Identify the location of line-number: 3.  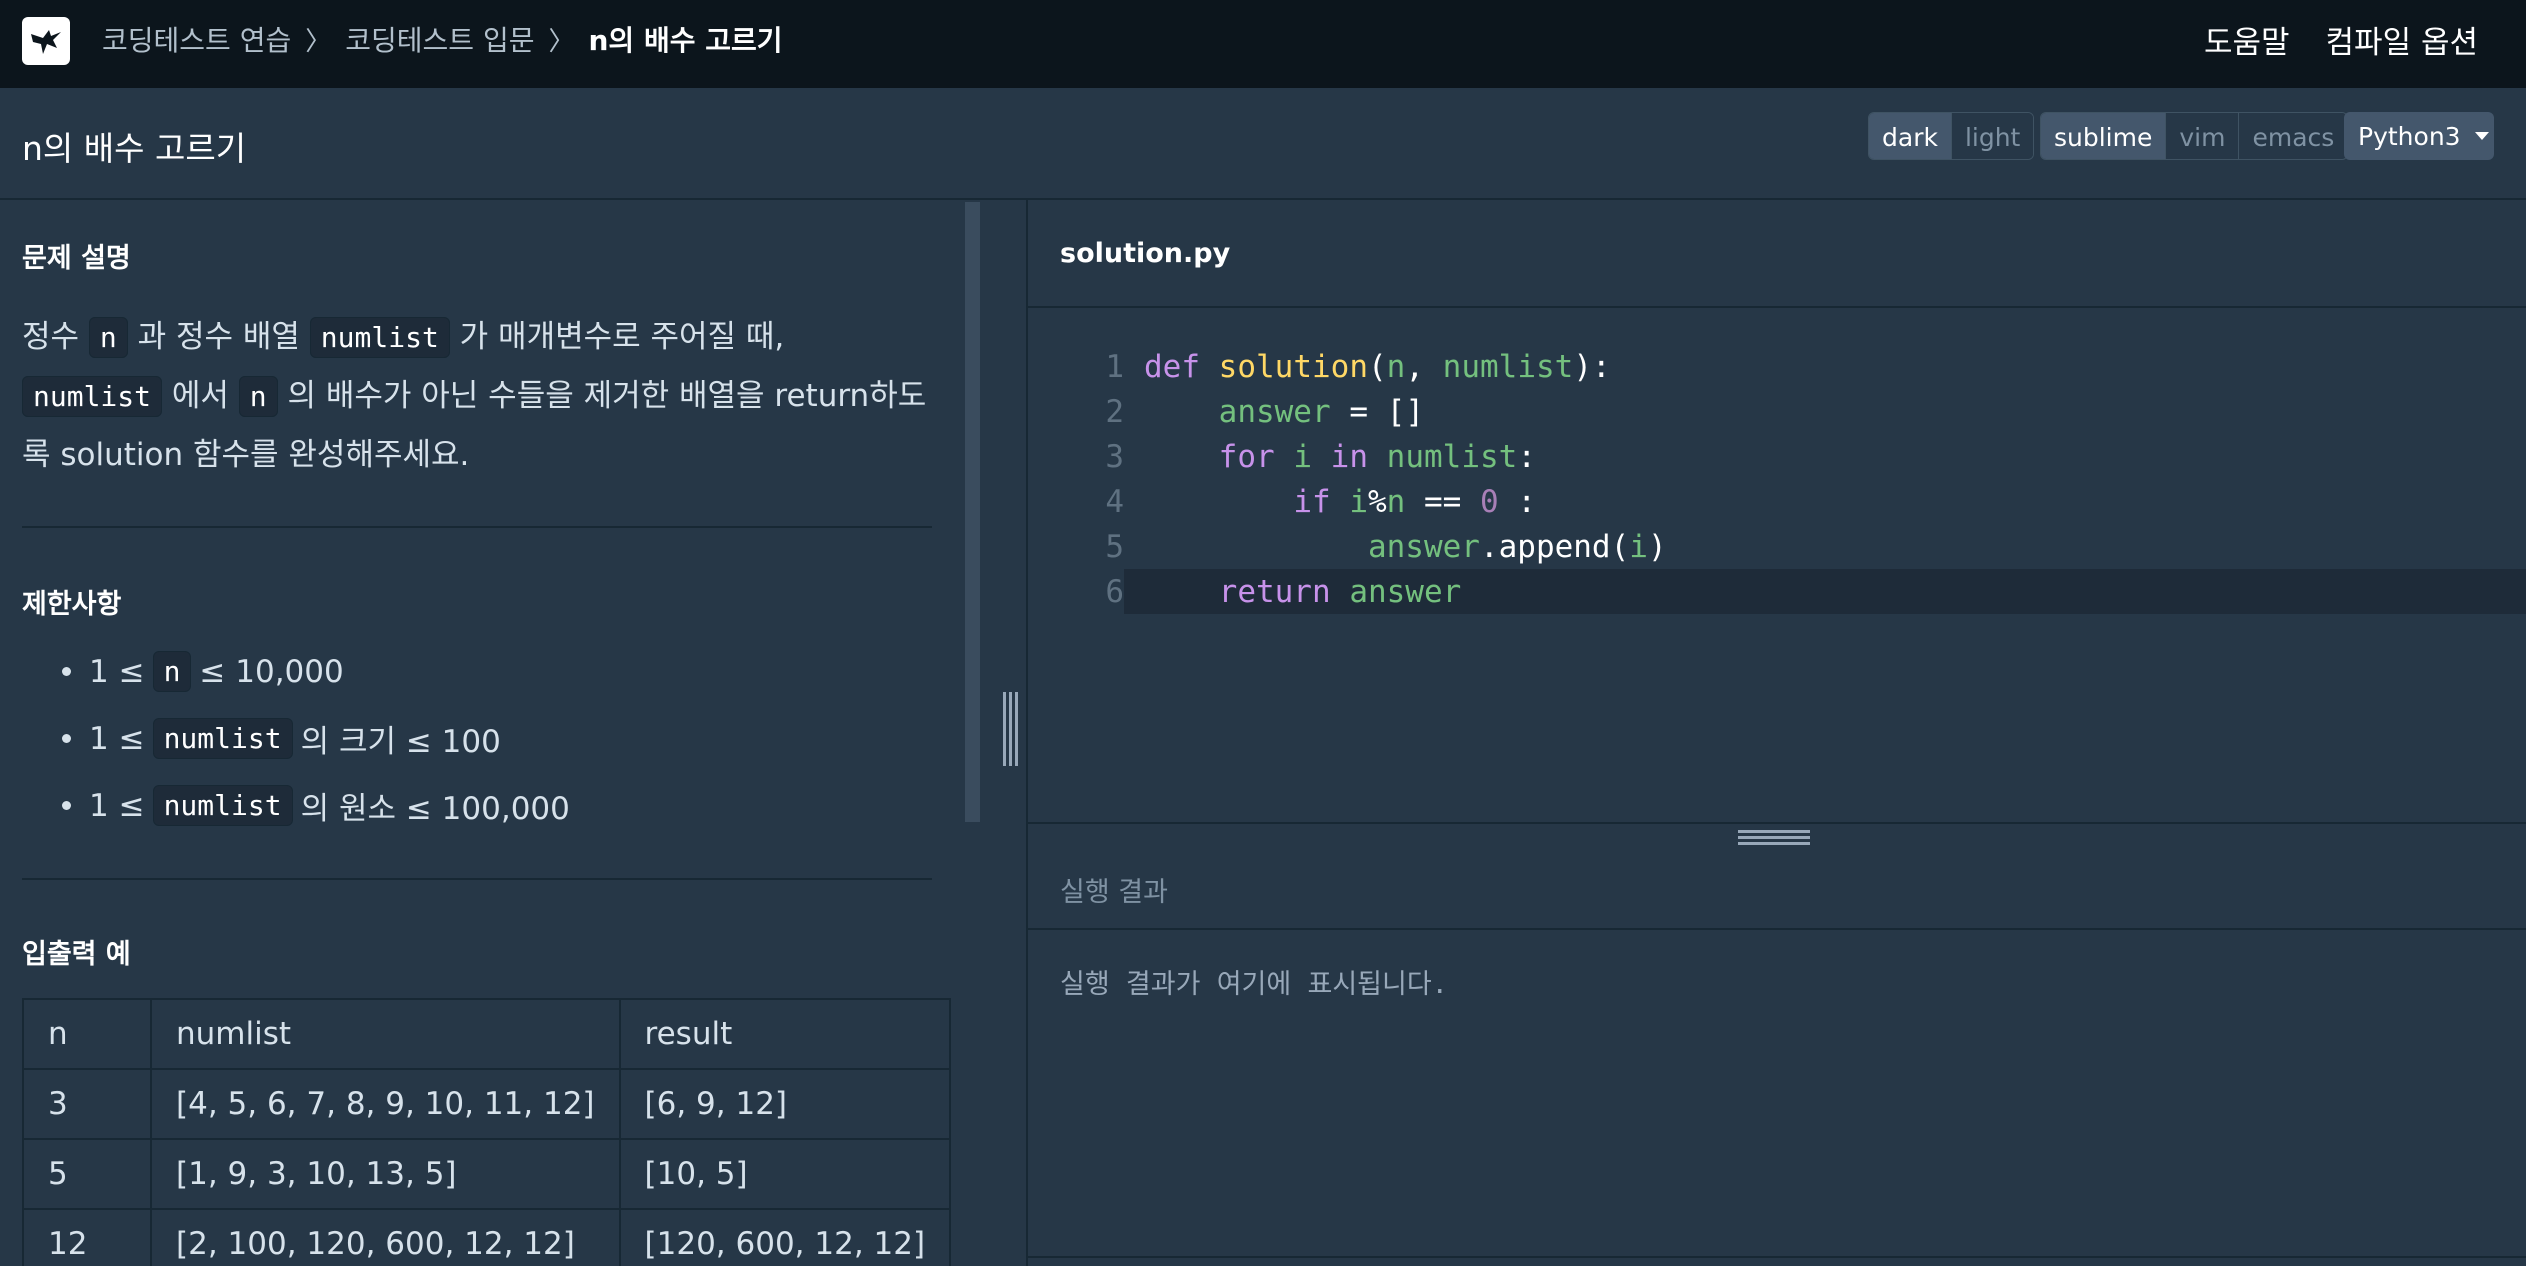
(1114, 456).